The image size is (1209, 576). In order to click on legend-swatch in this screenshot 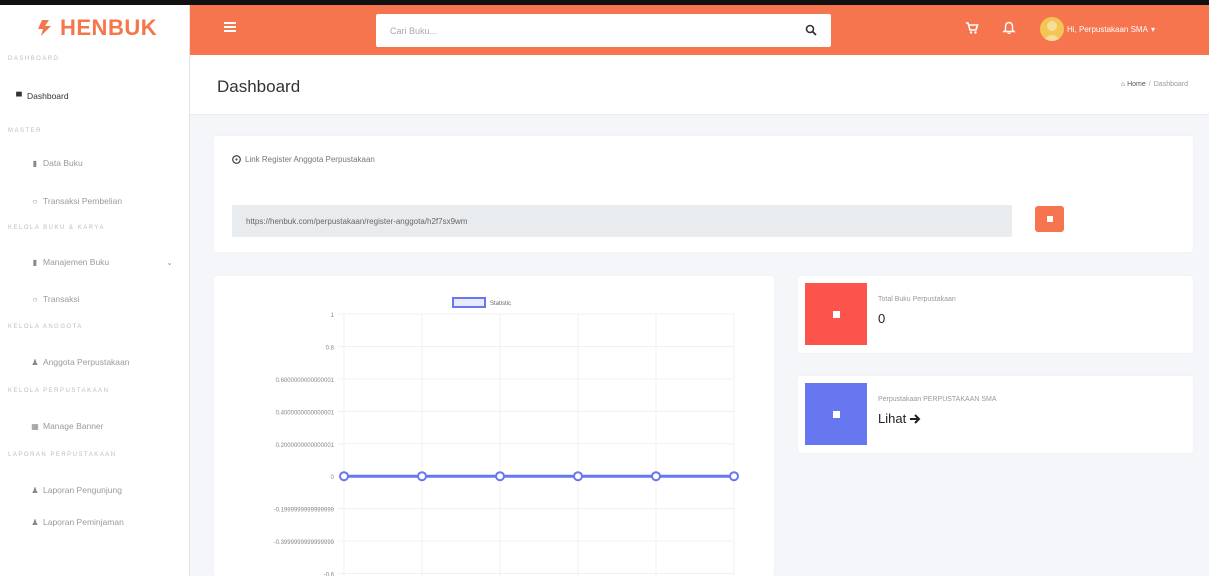, I will do `click(469, 302)`.